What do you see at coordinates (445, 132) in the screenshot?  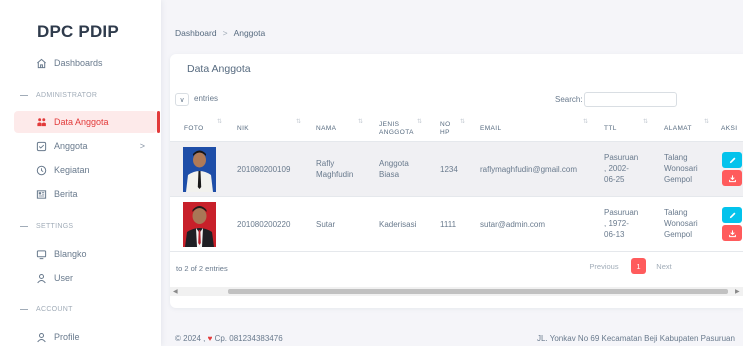 I see `header-line: HP` at bounding box center [445, 132].